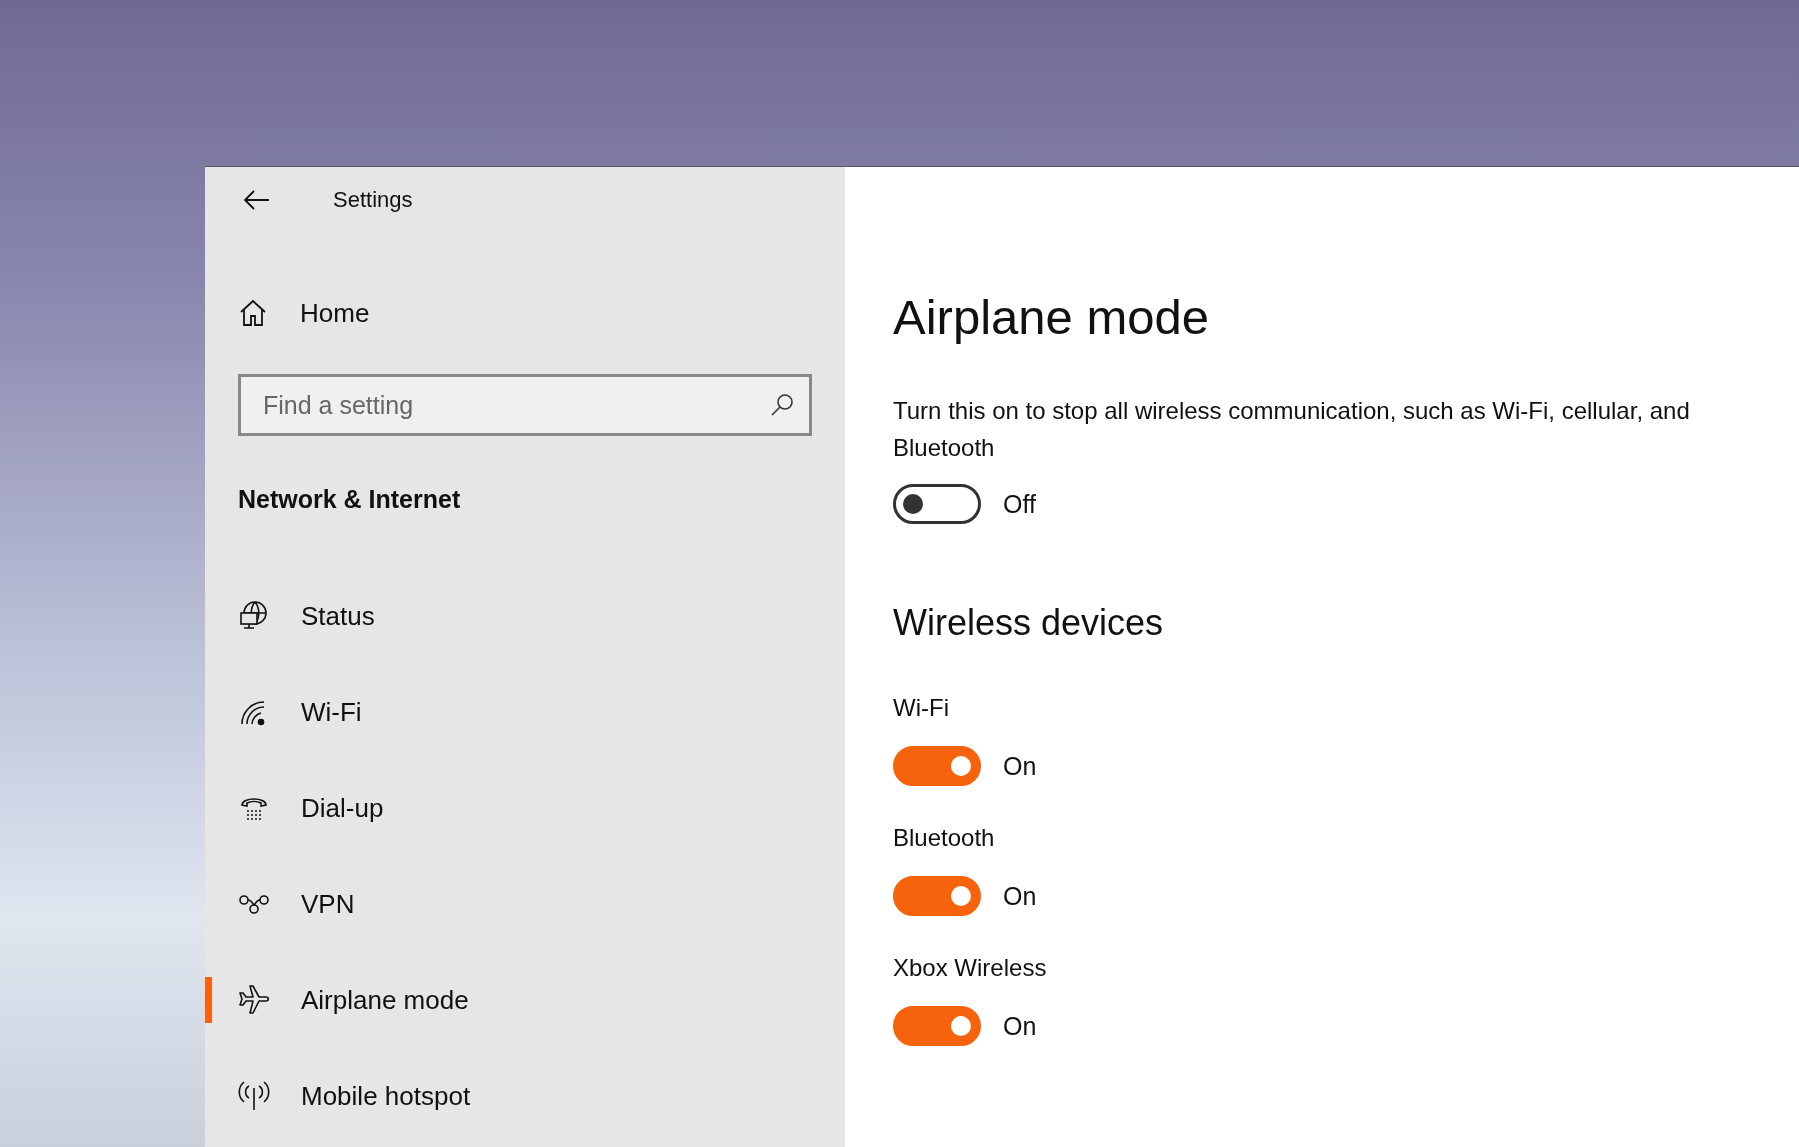  I want to click on airplane-icon, so click(254, 1000).